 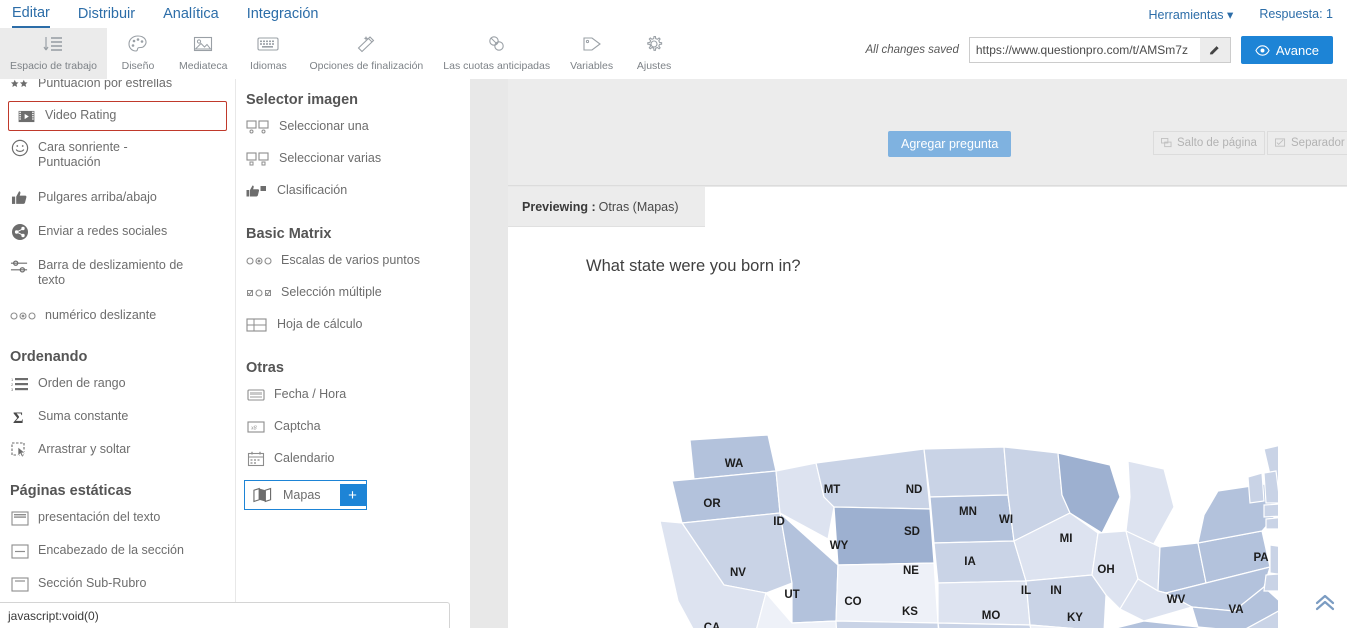 What do you see at coordinates (1270, 487) in the screenshot?
I see `state-NH` at bounding box center [1270, 487].